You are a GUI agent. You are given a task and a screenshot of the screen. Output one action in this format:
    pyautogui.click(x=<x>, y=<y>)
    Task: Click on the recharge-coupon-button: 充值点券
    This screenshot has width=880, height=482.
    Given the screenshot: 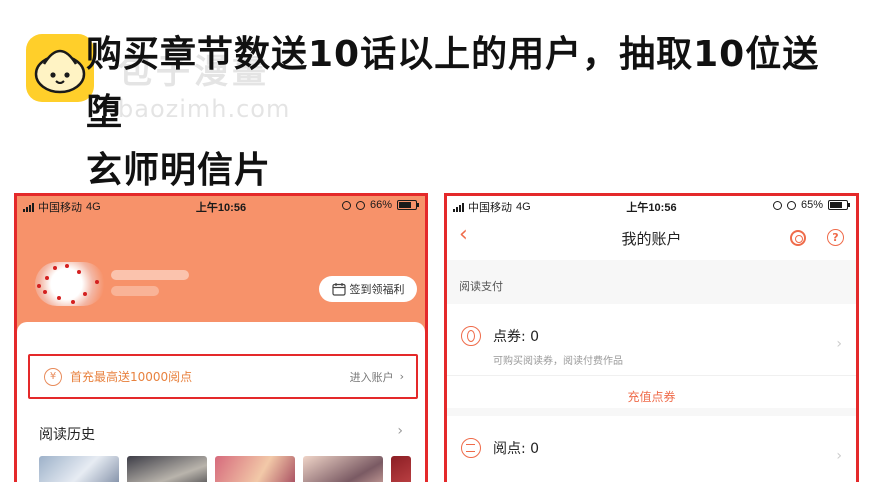 What is the action you would take?
    pyautogui.click(x=651, y=396)
    